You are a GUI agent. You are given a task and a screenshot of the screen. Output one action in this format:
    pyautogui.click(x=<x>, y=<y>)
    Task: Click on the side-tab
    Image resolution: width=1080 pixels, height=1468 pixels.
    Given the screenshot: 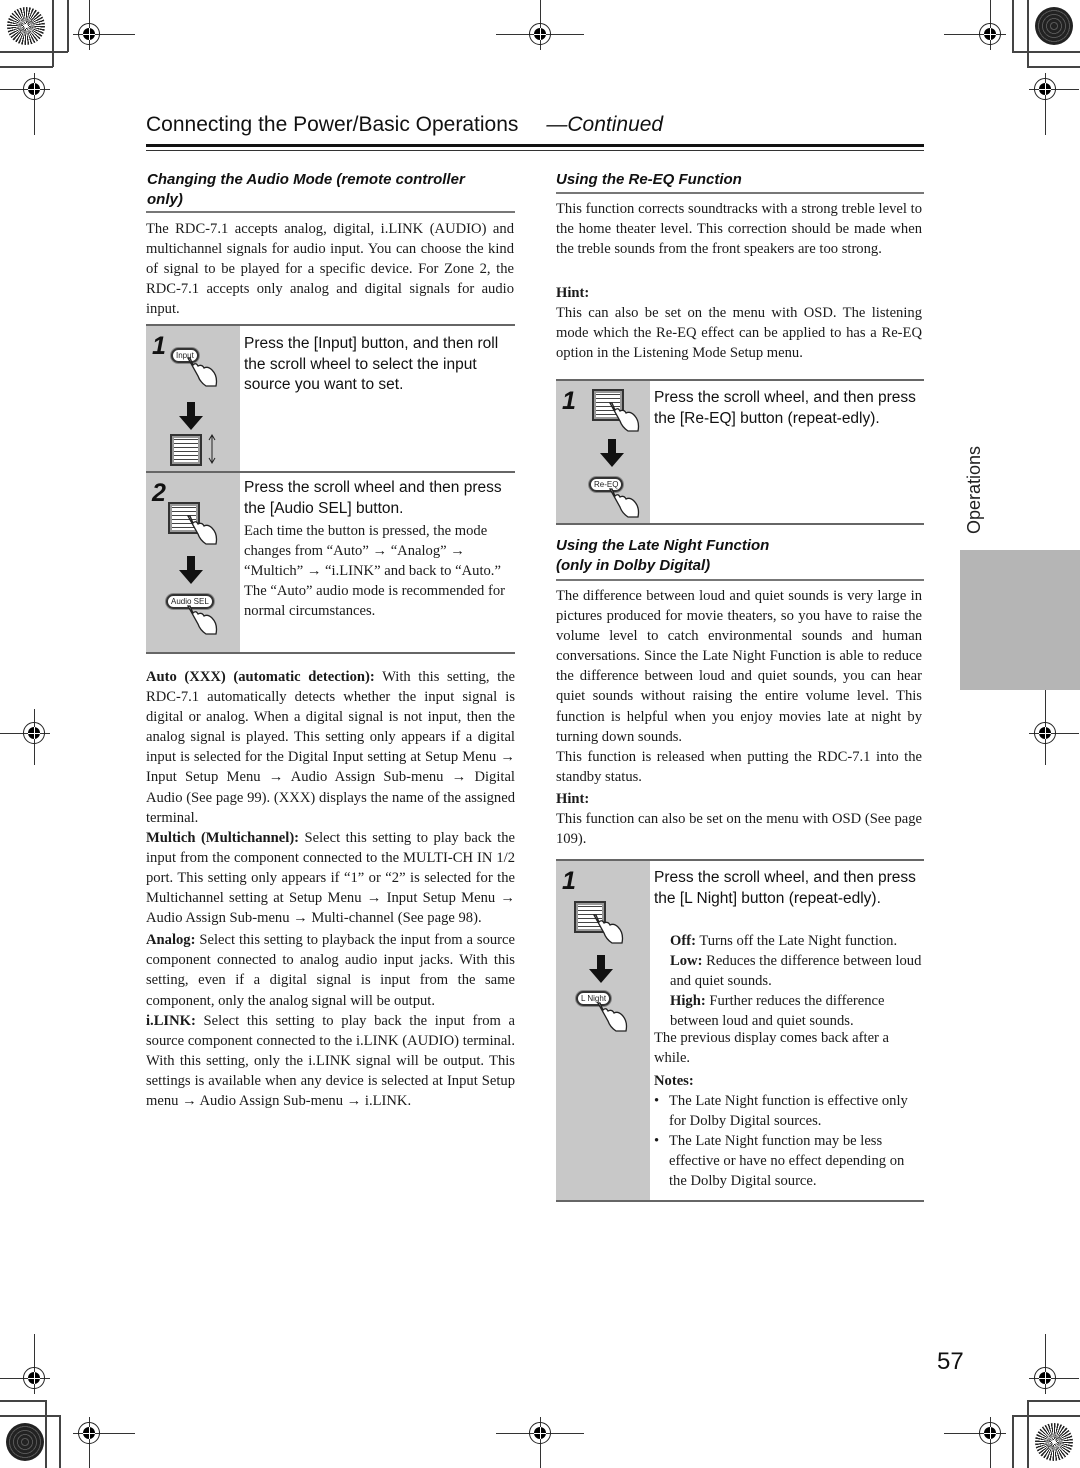 What is the action you would take?
    pyautogui.click(x=1020, y=620)
    